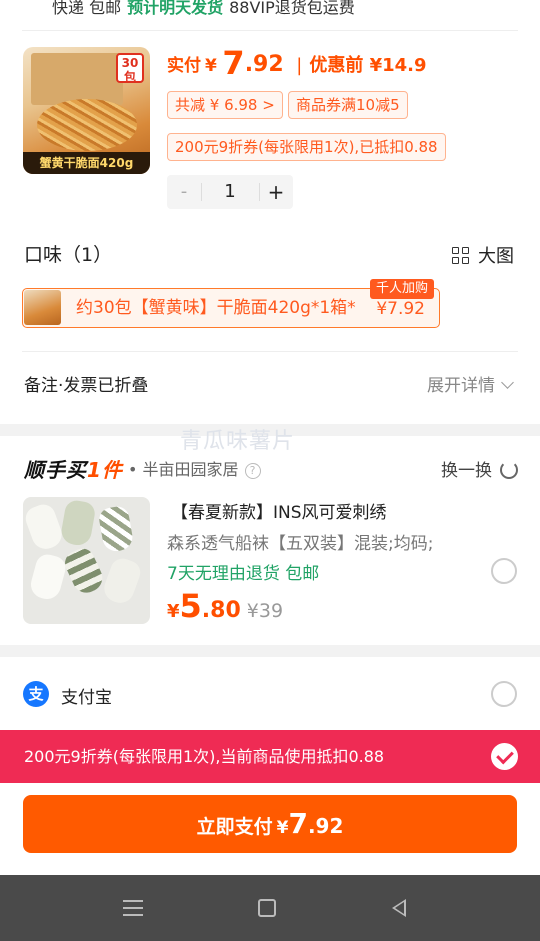 This screenshot has width=540, height=941. What do you see at coordinates (264, 64) in the screenshot?
I see `pay-price-dec: .92` at bounding box center [264, 64].